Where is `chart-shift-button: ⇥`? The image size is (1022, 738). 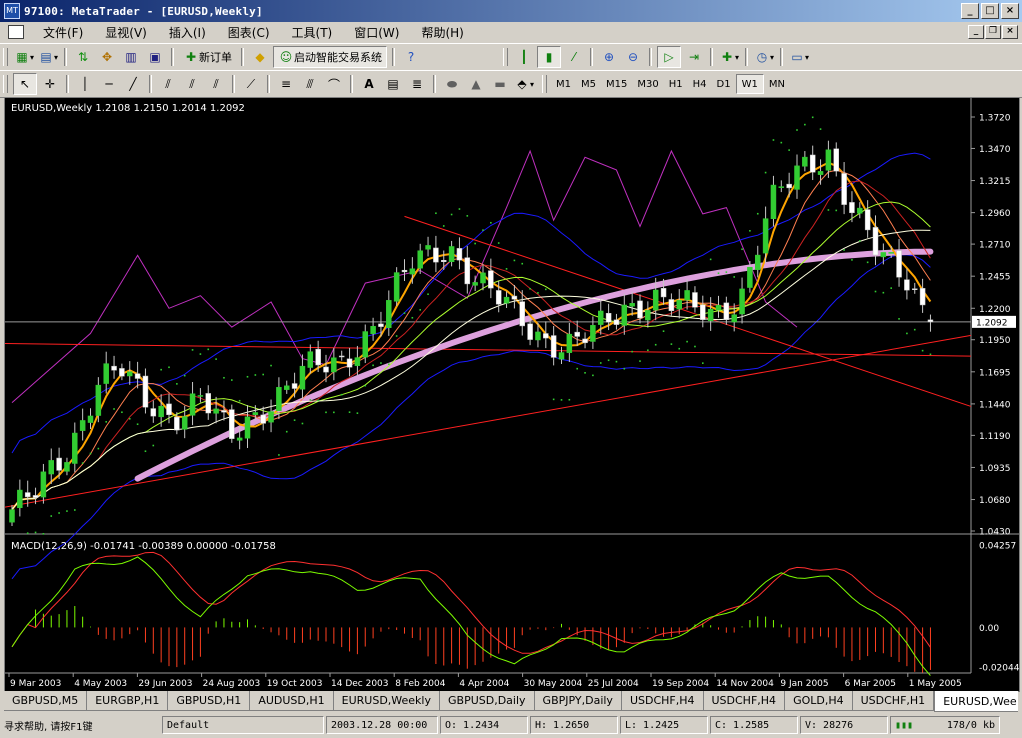
chart-shift-button: ⇥ is located at coordinates (694, 57).